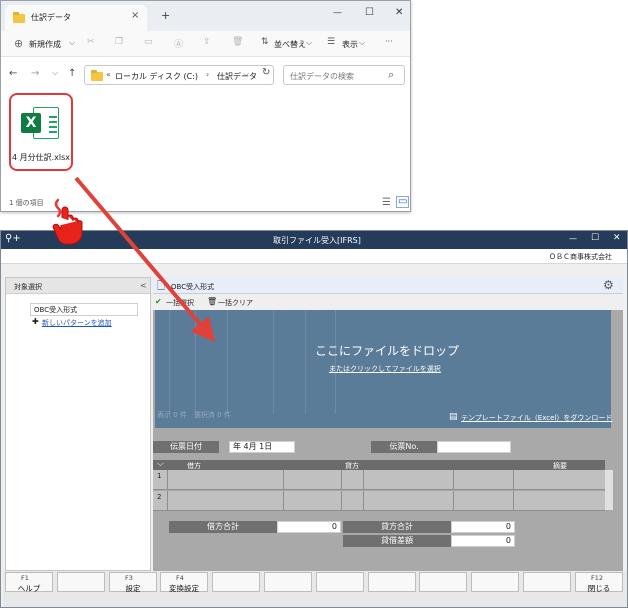 This screenshot has height=608, width=628. Describe the element at coordinates (397, 541) in the screenshot. I see `difference-label: 貸借差額` at that location.